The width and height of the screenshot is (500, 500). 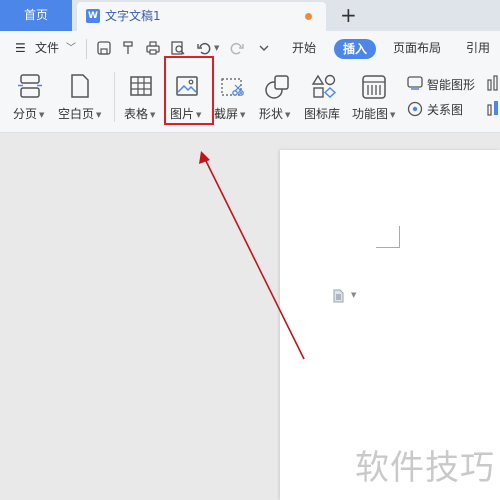 What do you see at coordinates (425, 468) in the screenshot?
I see `watermark-text: 软件技巧` at bounding box center [425, 468].